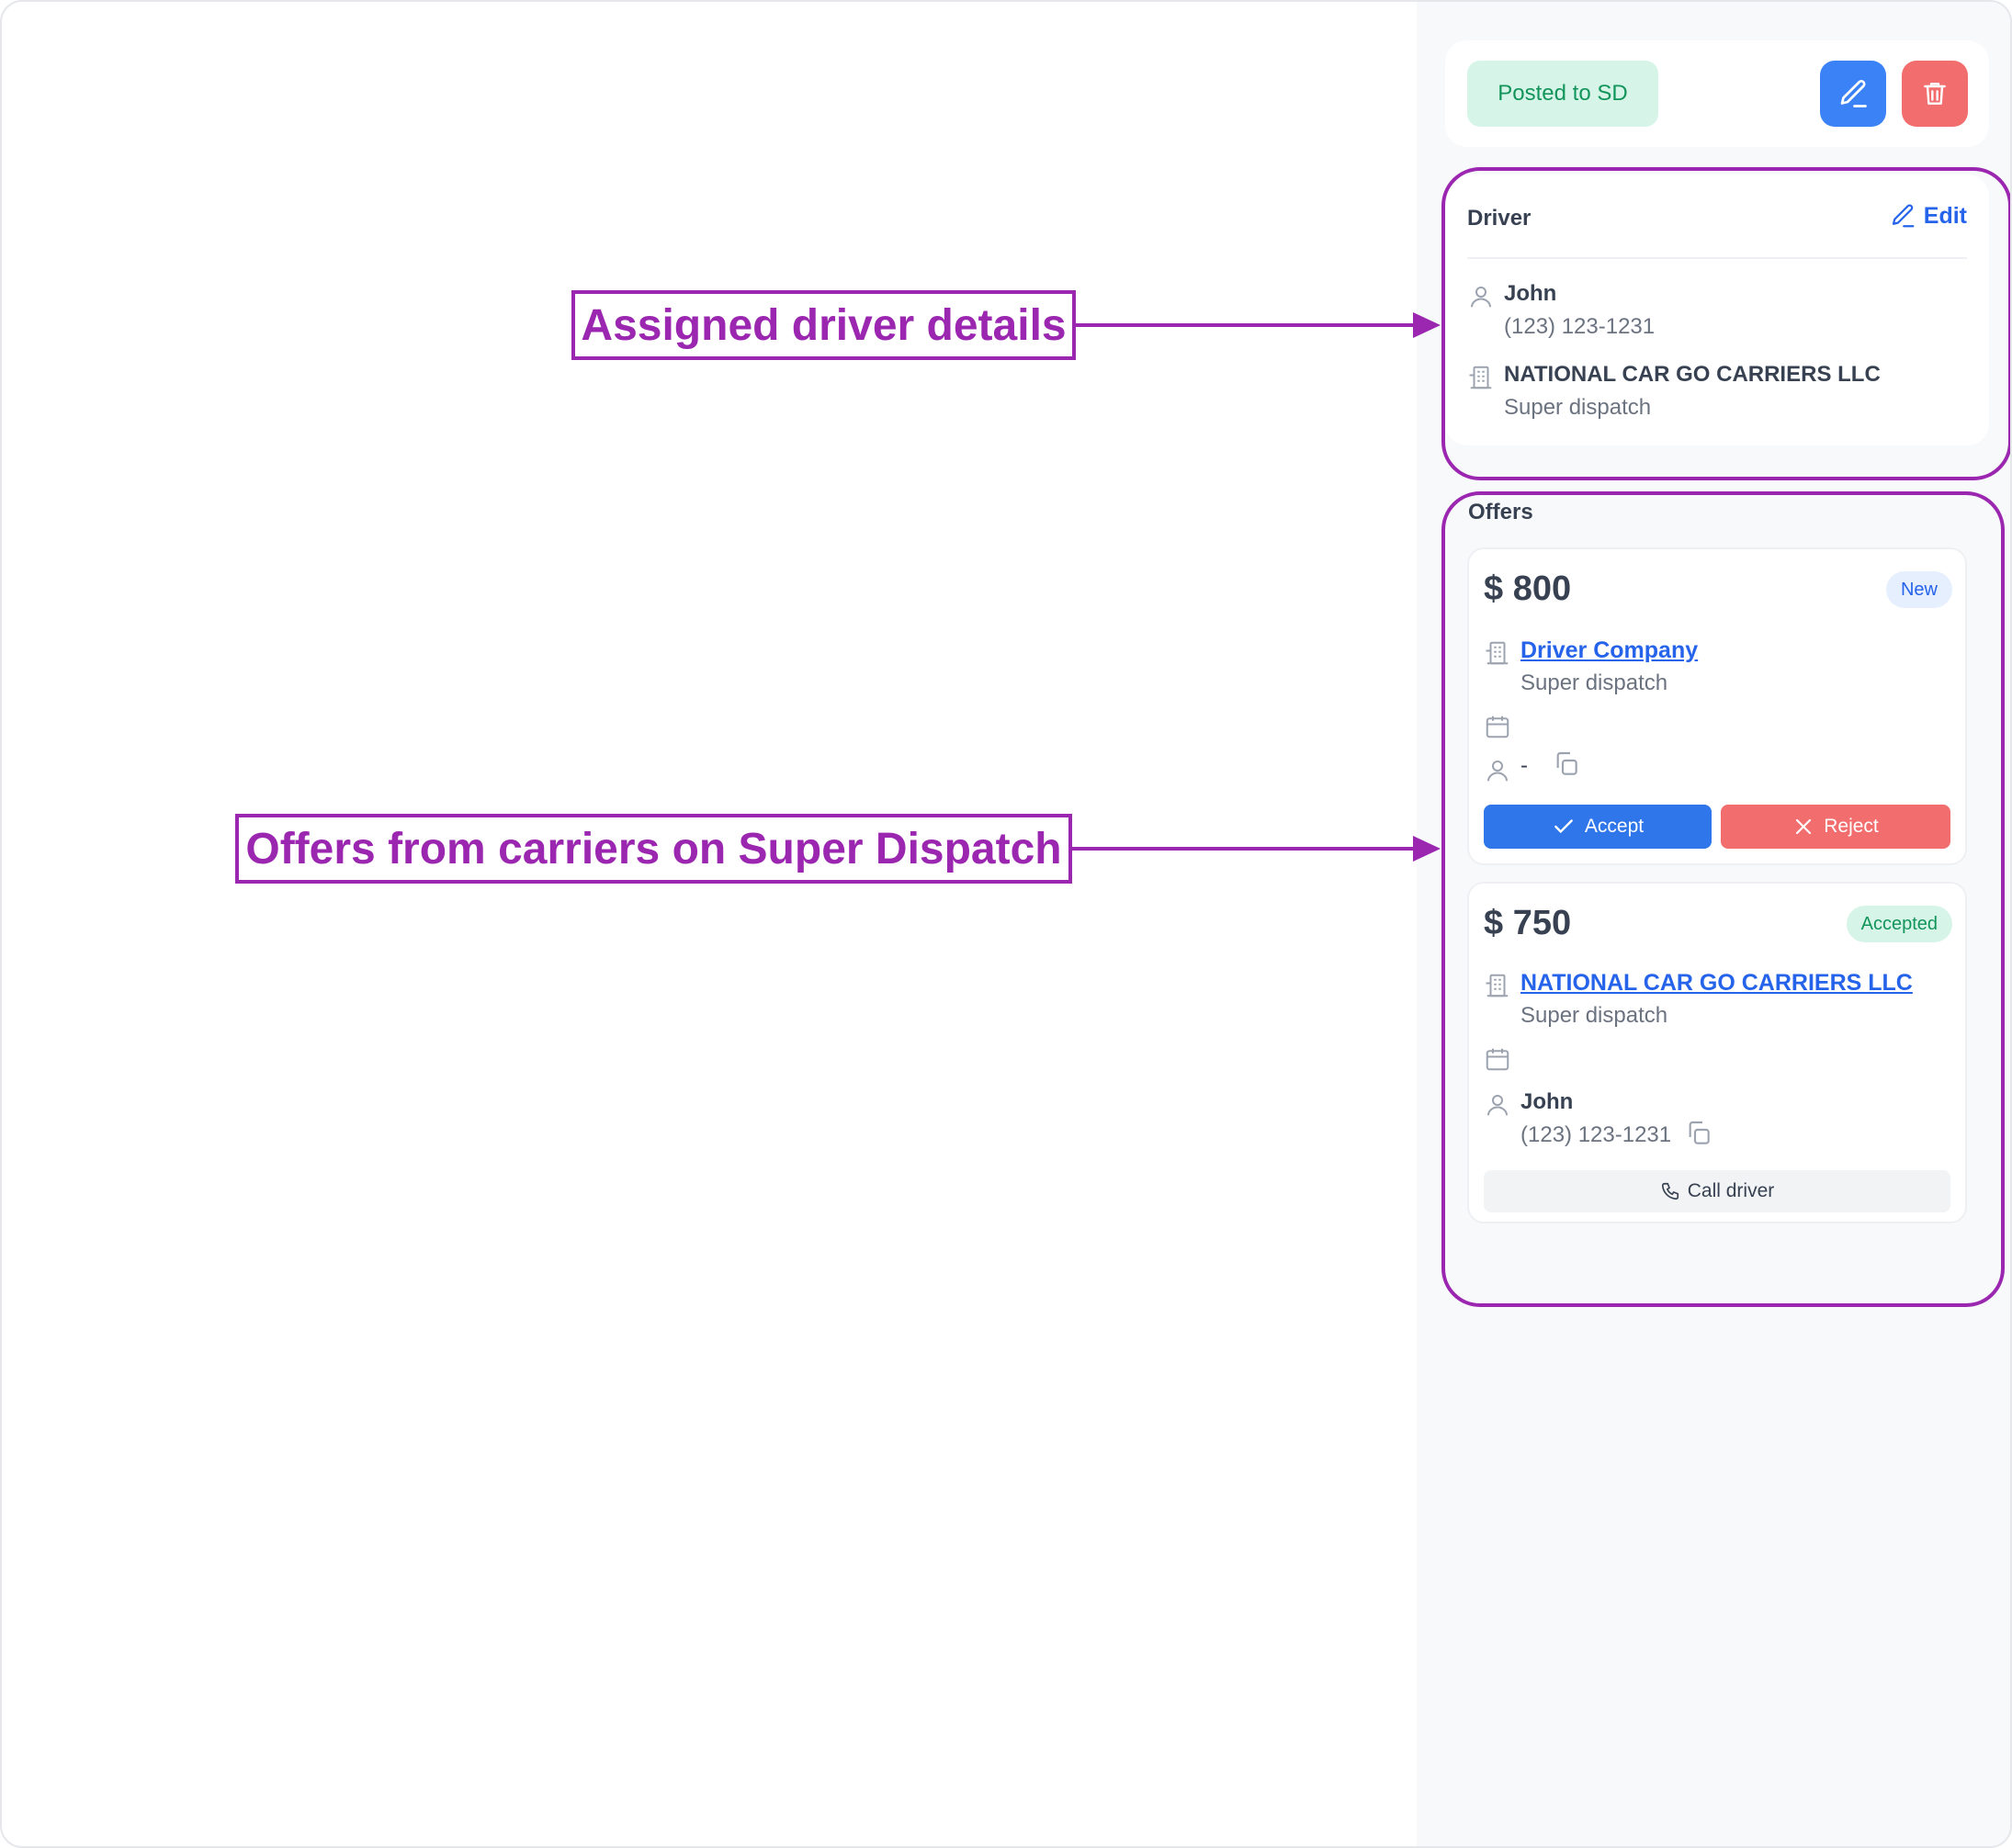 This screenshot has height=1848, width=2012. I want to click on driver-highlight-outline, so click(1725, 323).